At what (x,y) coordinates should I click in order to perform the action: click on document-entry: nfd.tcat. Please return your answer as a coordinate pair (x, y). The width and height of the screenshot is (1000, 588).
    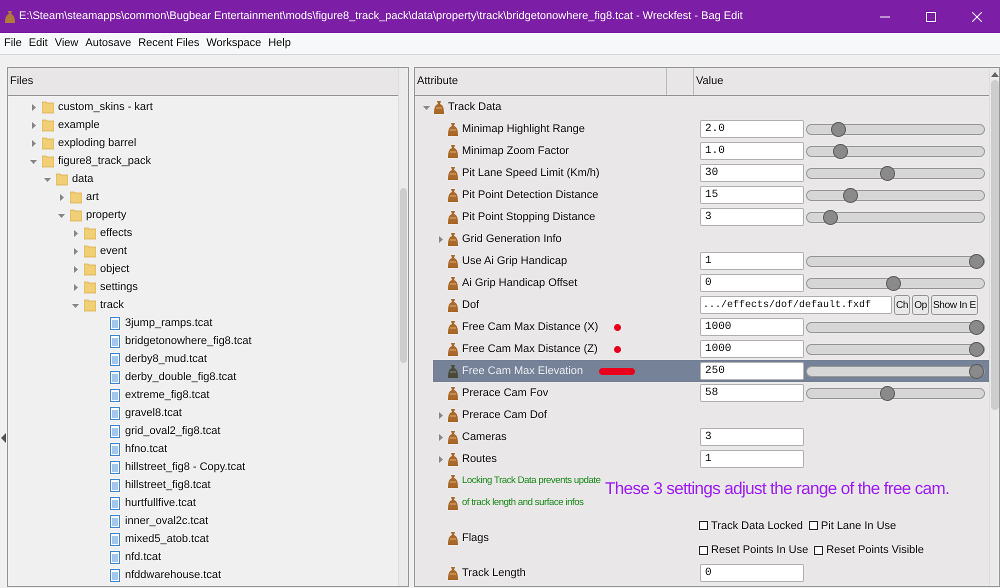
    Looking at the image, I should click on (143, 557).